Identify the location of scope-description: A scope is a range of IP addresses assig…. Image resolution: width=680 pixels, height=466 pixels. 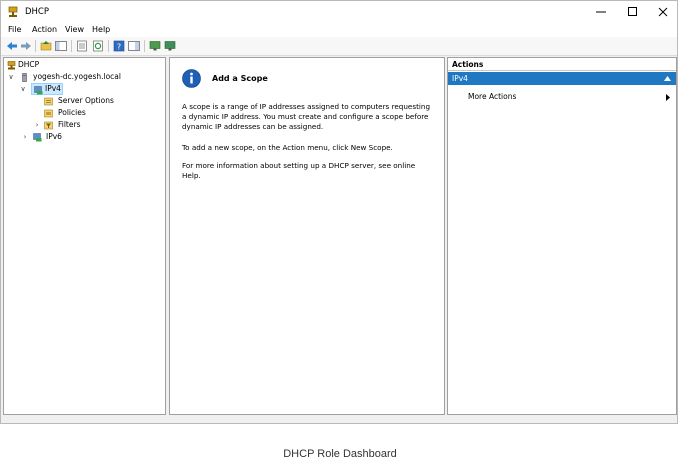
(306, 116).